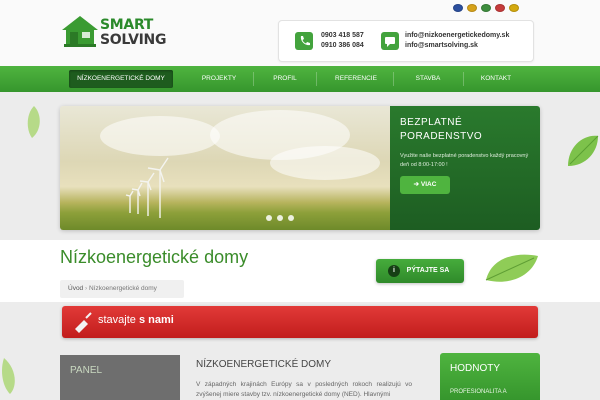 The width and height of the screenshot is (600, 400). What do you see at coordinates (457, 46) in the screenshot?
I see `email-link-2: info@smartsolving.sk` at bounding box center [457, 46].